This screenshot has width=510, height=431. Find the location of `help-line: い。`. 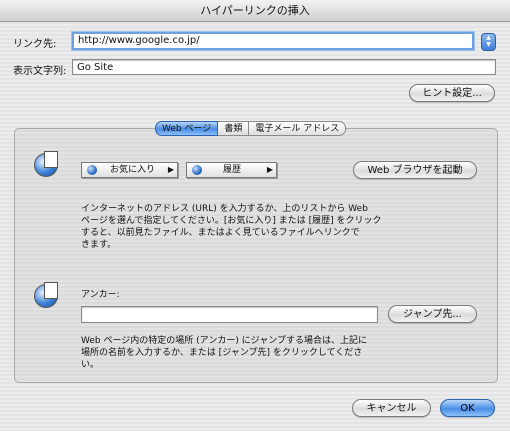

help-line: い。 is located at coordinates (90, 365).